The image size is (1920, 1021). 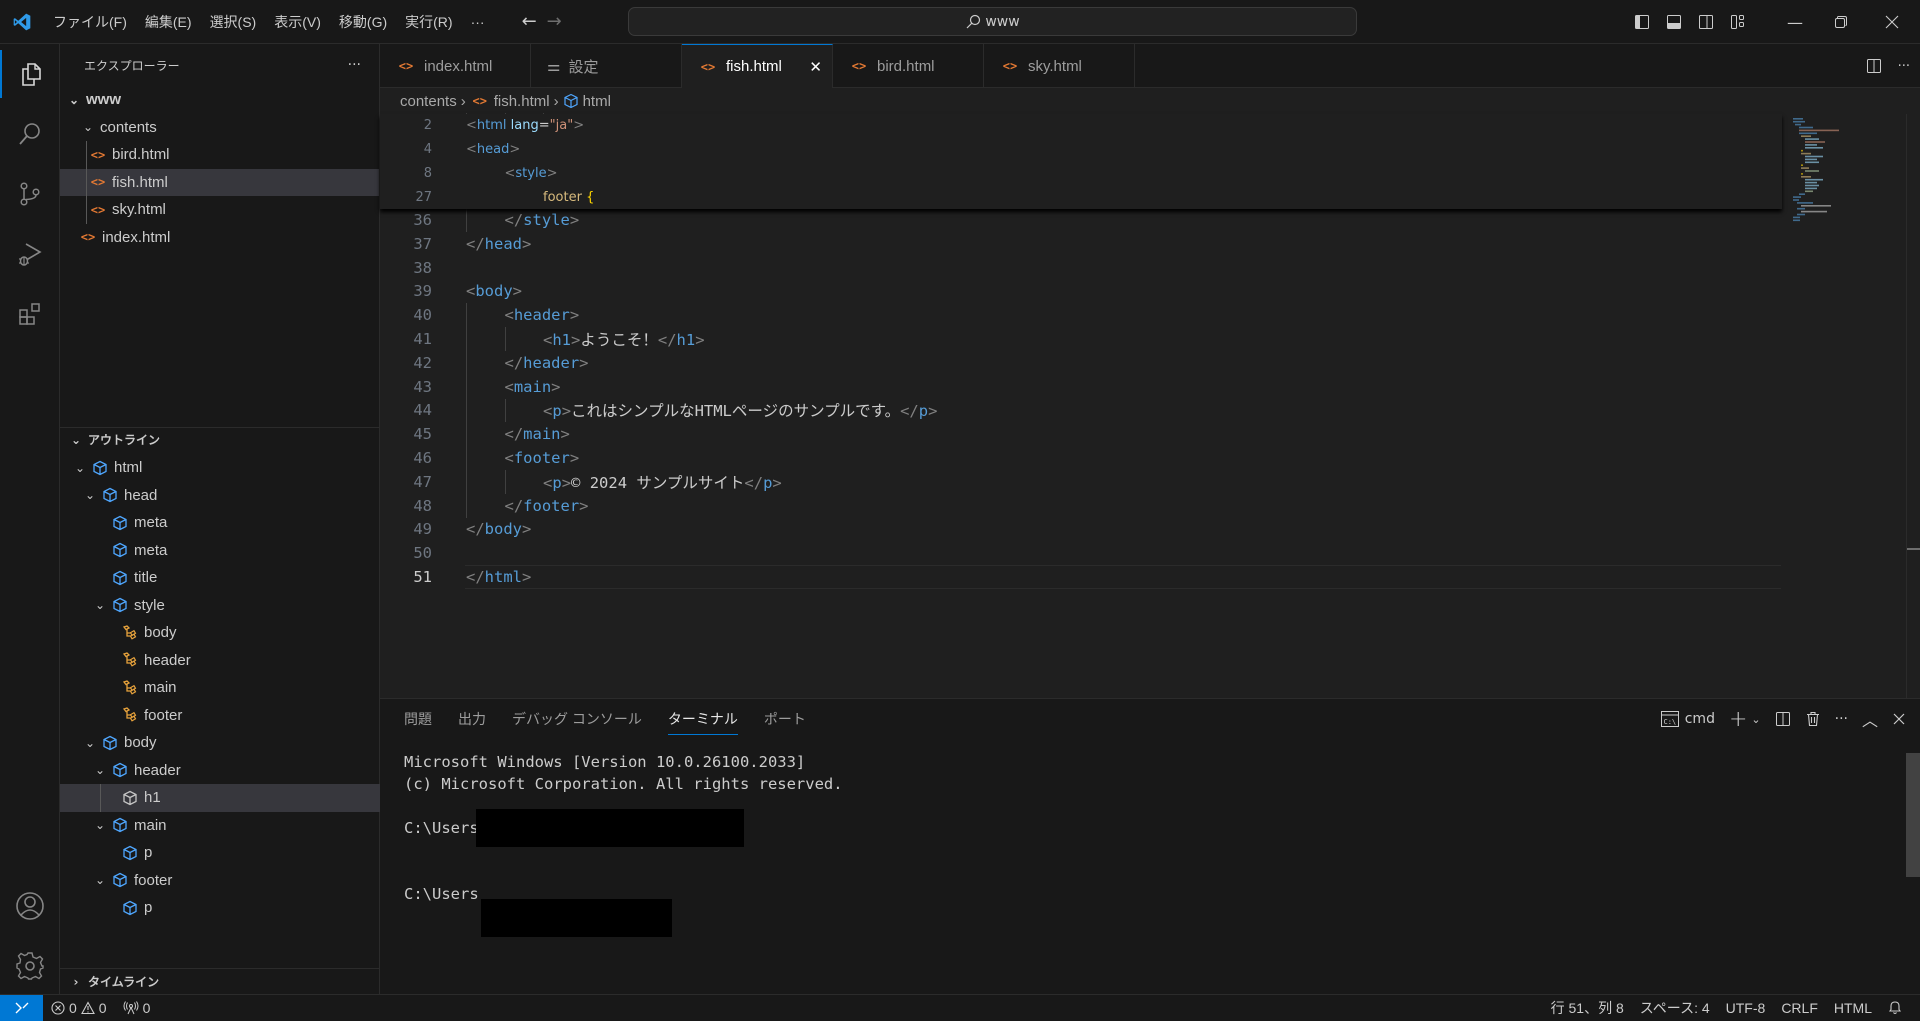 What do you see at coordinates (1738, 22) in the screenshot?
I see `customize-layout-button` at bounding box center [1738, 22].